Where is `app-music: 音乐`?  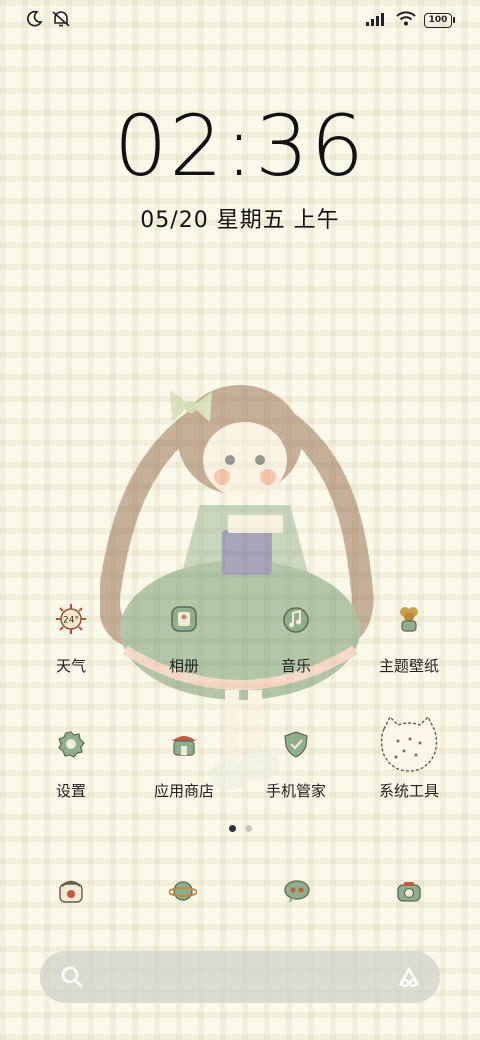
app-music: 音乐 is located at coordinates (296, 639).